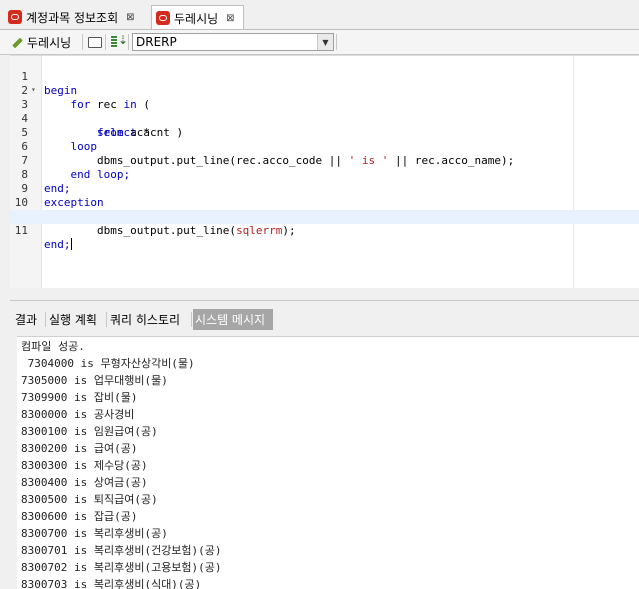  What do you see at coordinates (324, 90) in the screenshot?
I see `code-line: 2 for rec in (` at bounding box center [324, 90].